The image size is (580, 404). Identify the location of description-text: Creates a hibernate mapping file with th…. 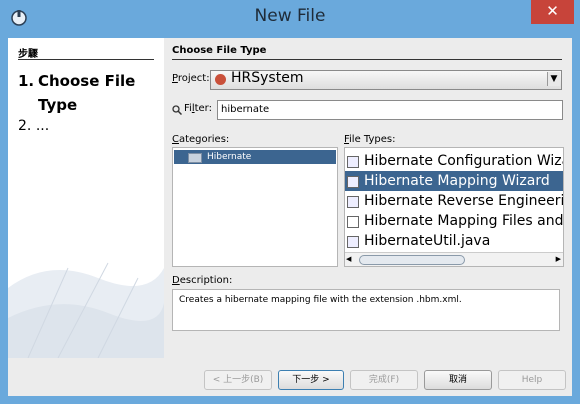
(366, 310).